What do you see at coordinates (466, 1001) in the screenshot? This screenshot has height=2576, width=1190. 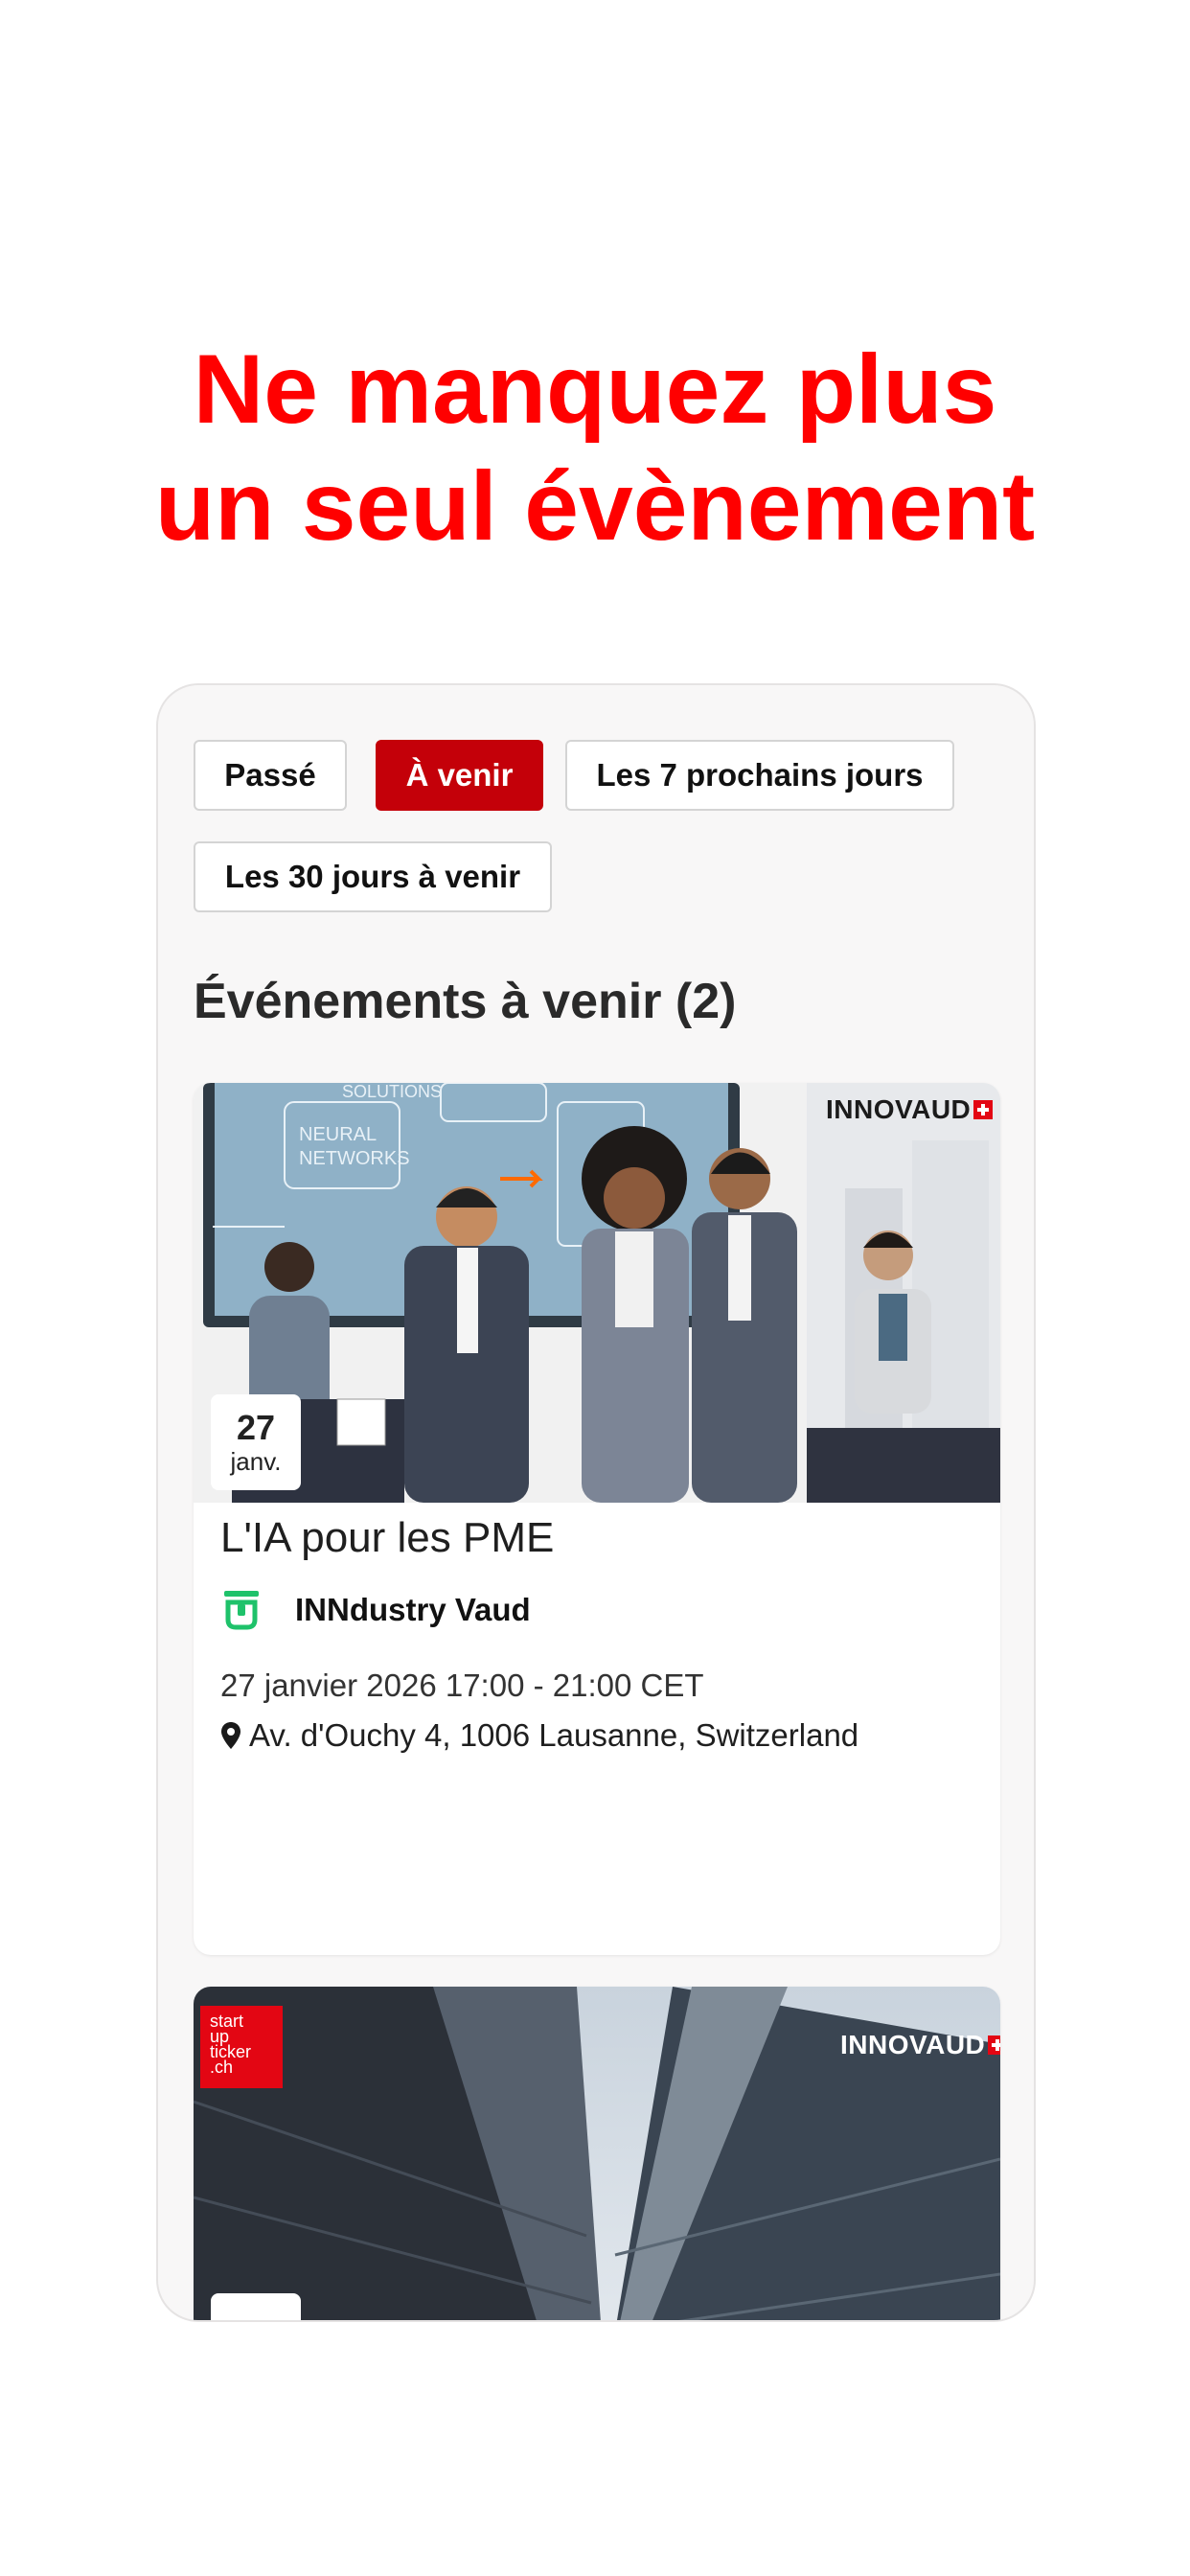 I see `section-title: Événements à venir (2)` at bounding box center [466, 1001].